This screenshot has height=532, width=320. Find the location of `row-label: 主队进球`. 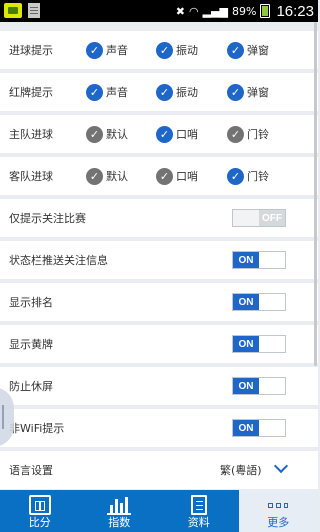

row-label: 主队进球 is located at coordinates (31, 134).